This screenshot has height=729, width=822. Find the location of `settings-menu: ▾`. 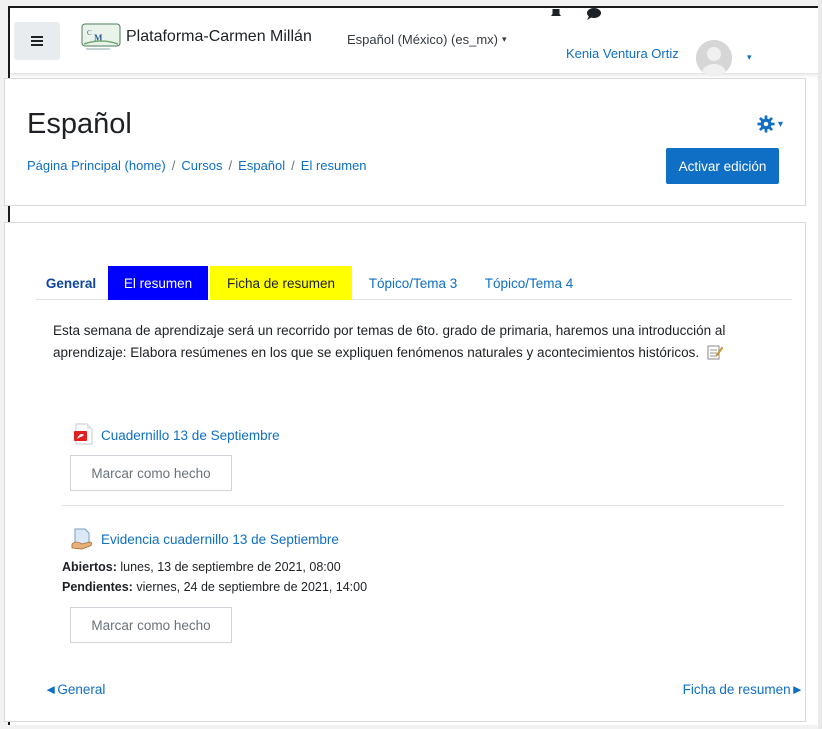

settings-menu: ▾ is located at coordinates (772, 124).